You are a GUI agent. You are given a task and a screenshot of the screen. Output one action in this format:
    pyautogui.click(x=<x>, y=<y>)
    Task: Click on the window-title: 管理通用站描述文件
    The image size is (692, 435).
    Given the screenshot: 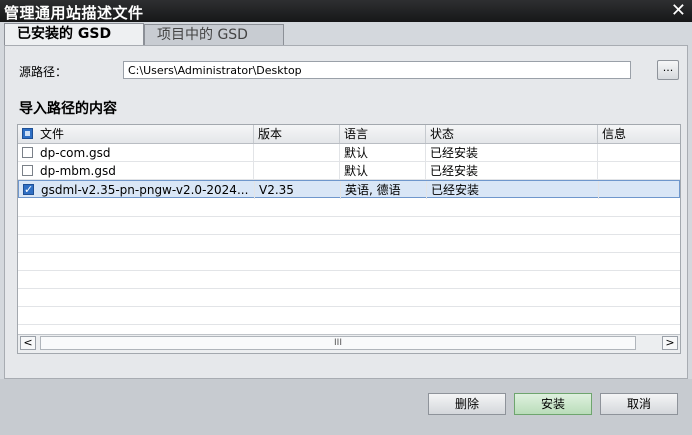 What is the action you would take?
    pyautogui.click(x=74, y=13)
    